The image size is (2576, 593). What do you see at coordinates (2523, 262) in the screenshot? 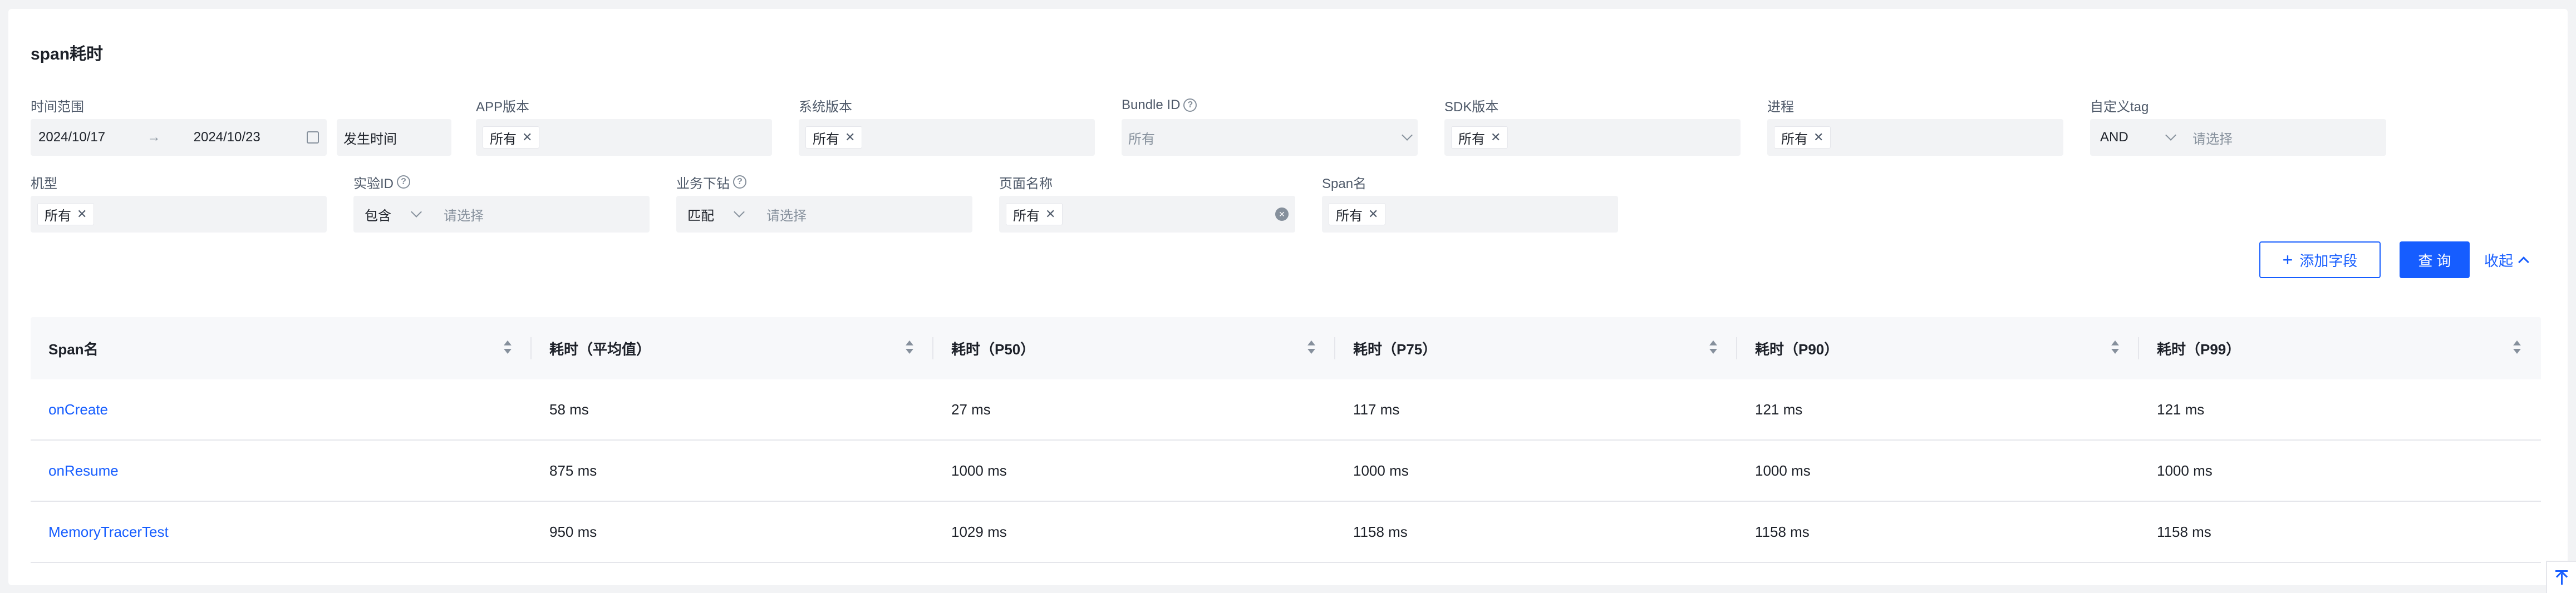
I see `chevron-up-icon` at bounding box center [2523, 262].